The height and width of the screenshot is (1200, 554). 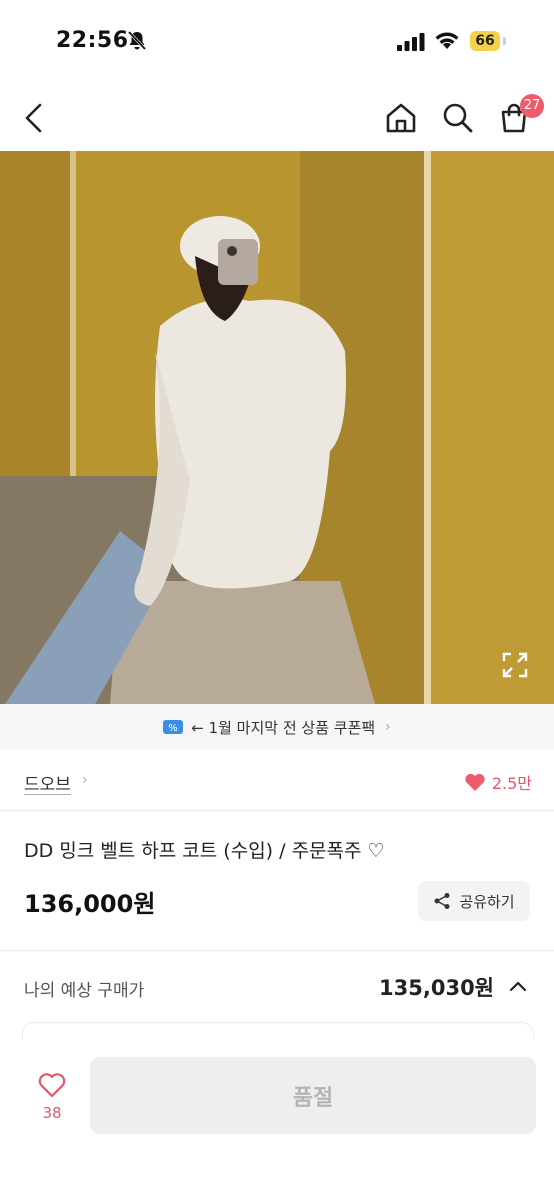 I want to click on estimated-price-row: 나의 예상 구매가 135,030원, so click(x=277, y=988).